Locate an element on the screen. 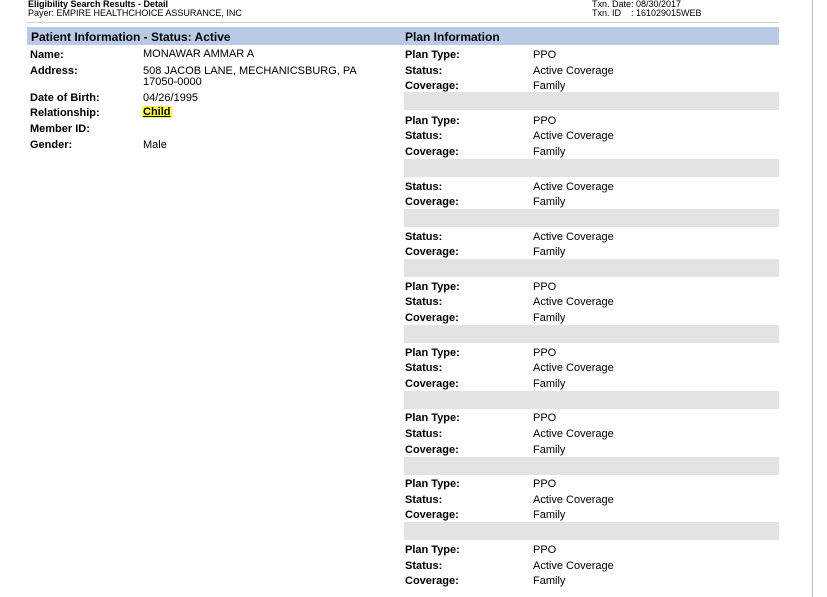 This screenshot has height=597, width=827. dob-label: Date of Birth: is located at coordinates (65, 98).